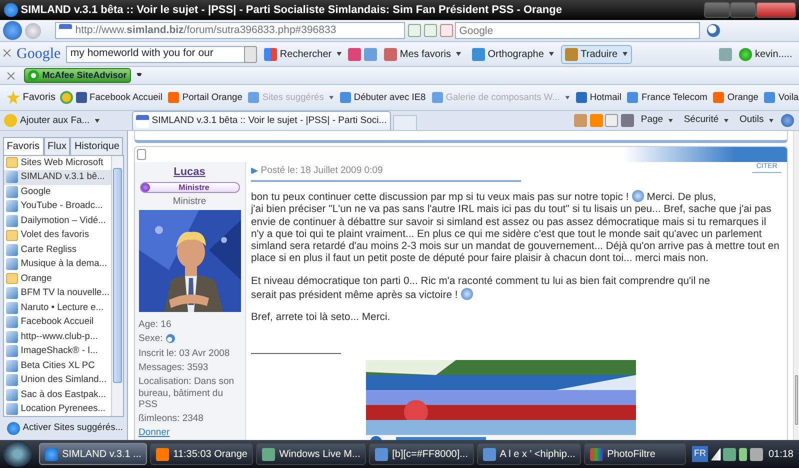  Describe the element at coordinates (202, 454) in the screenshot. I see `taskbar-button: 11:35:03 Orange` at that location.